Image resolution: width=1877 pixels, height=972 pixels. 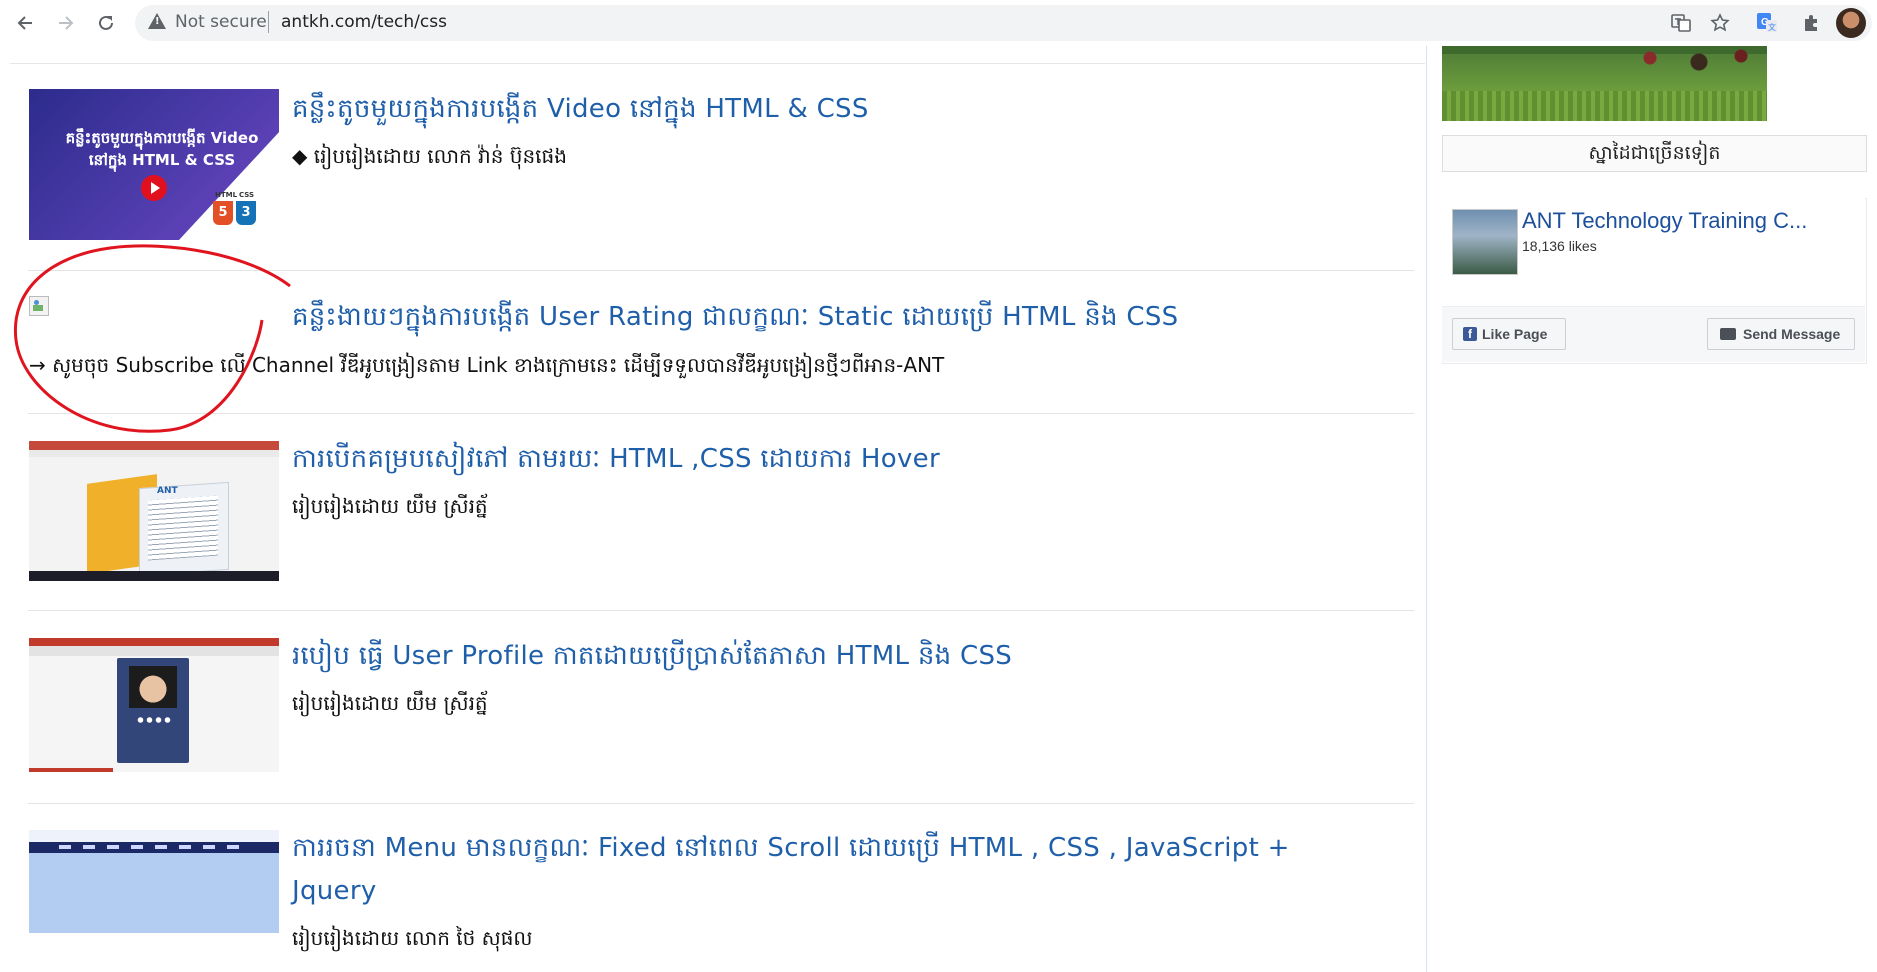 What do you see at coordinates (1728, 334) in the screenshot?
I see `message-icon` at bounding box center [1728, 334].